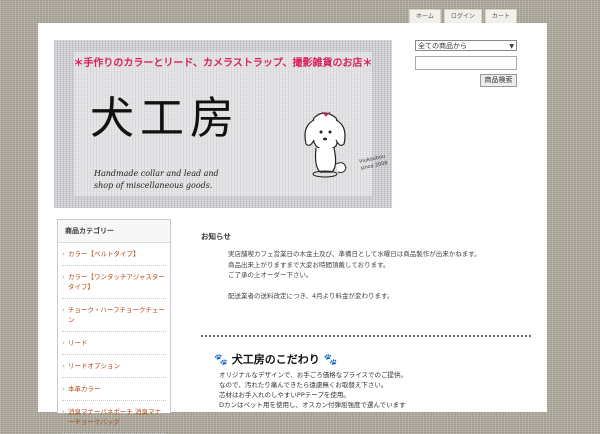 This screenshot has height=434, width=600. What do you see at coordinates (325, 144) in the screenshot?
I see `dog-illustration-icon` at bounding box center [325, 144].